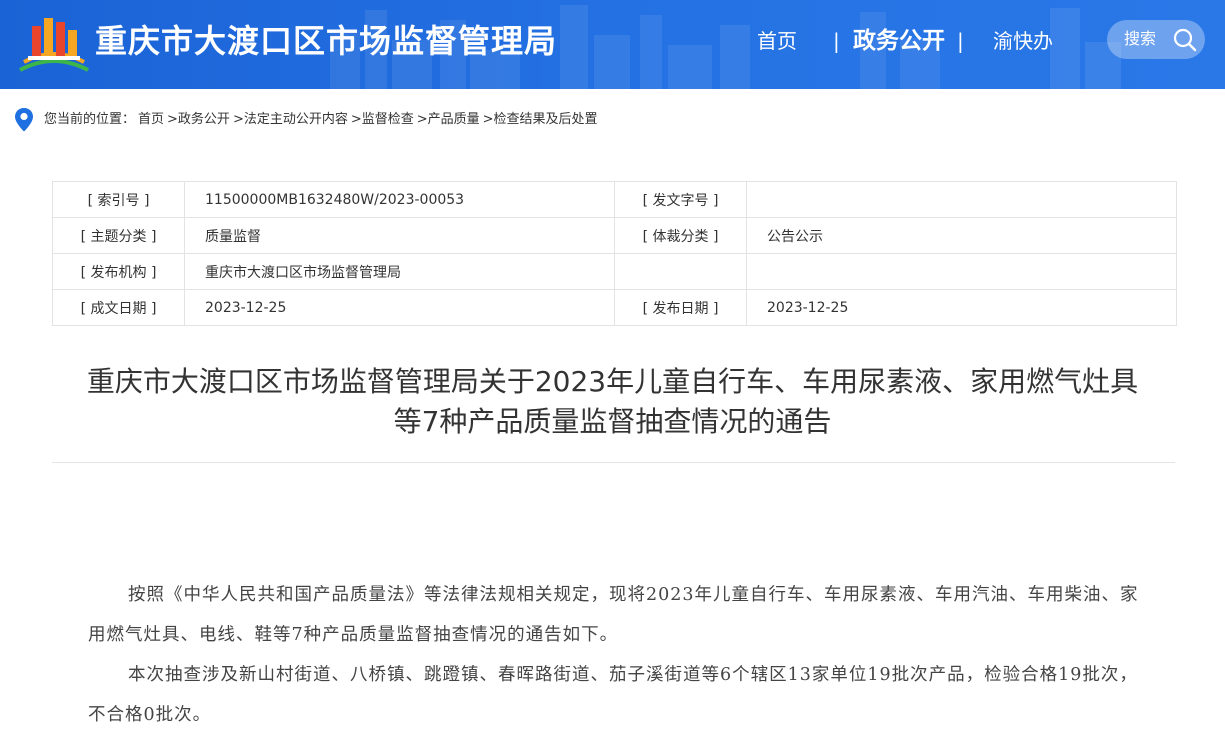  I want to click on table-row: [ 发布机构 ] 重庆市大渡口区市场监督管理局, so click(614, 271).